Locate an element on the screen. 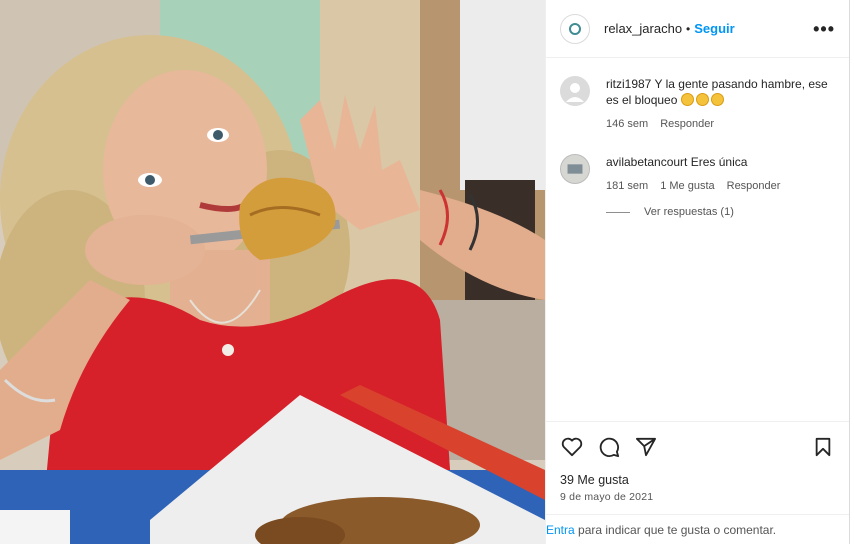  more-options-icon: ••• is located at coordinates (824, 29).